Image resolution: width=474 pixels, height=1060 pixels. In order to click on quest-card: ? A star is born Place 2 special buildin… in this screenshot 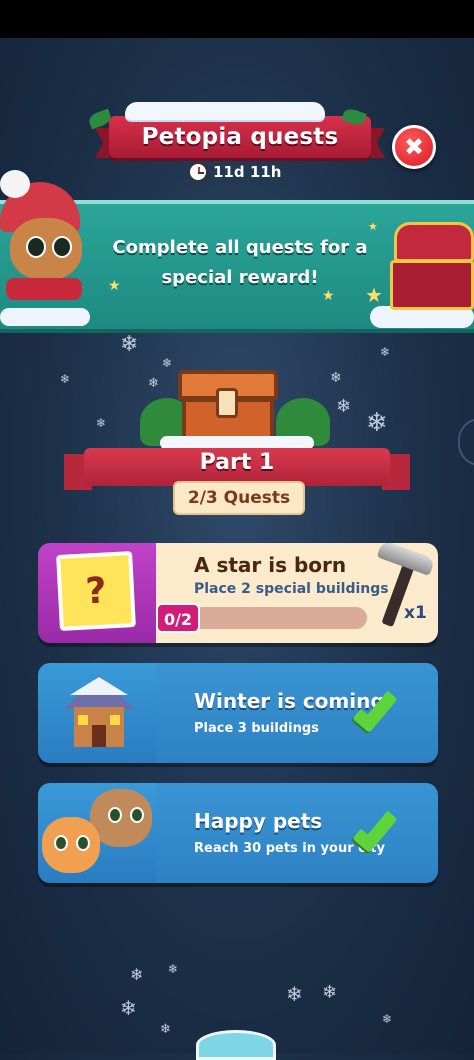, I will do `click(238, 593)`.